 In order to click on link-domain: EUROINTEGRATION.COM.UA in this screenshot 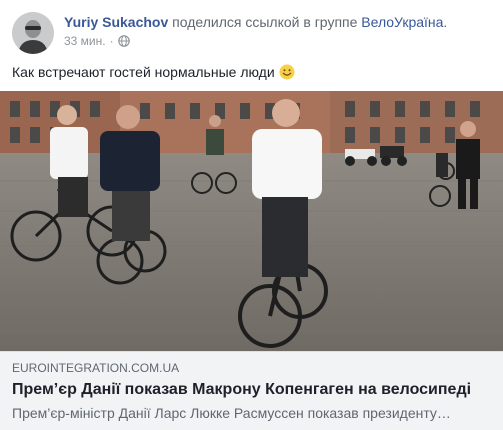, I will do `click(251, 368)`.